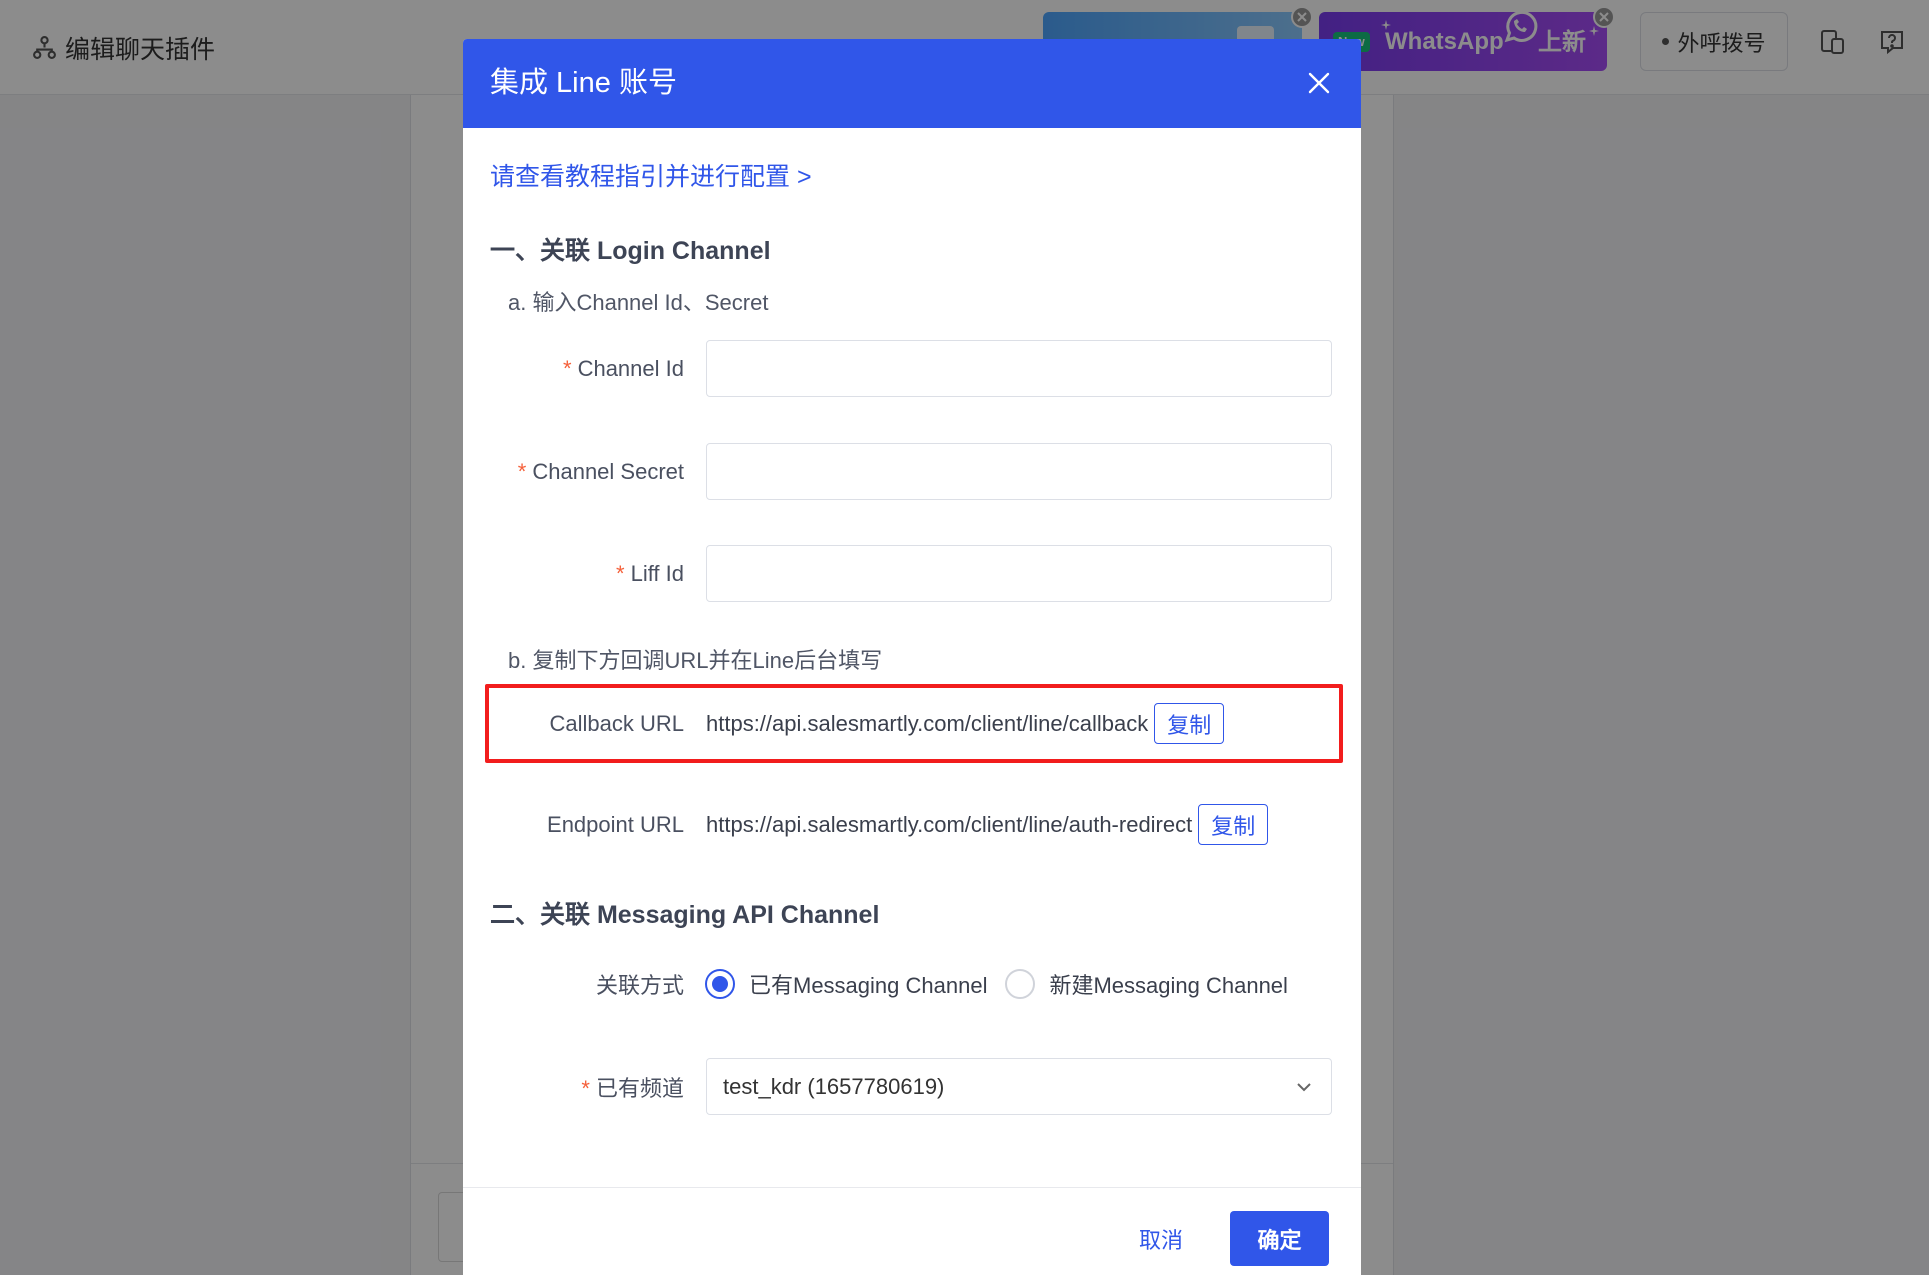  I want to click on section-heading-login: 一、关联 Login Channel, so click(630, 251).